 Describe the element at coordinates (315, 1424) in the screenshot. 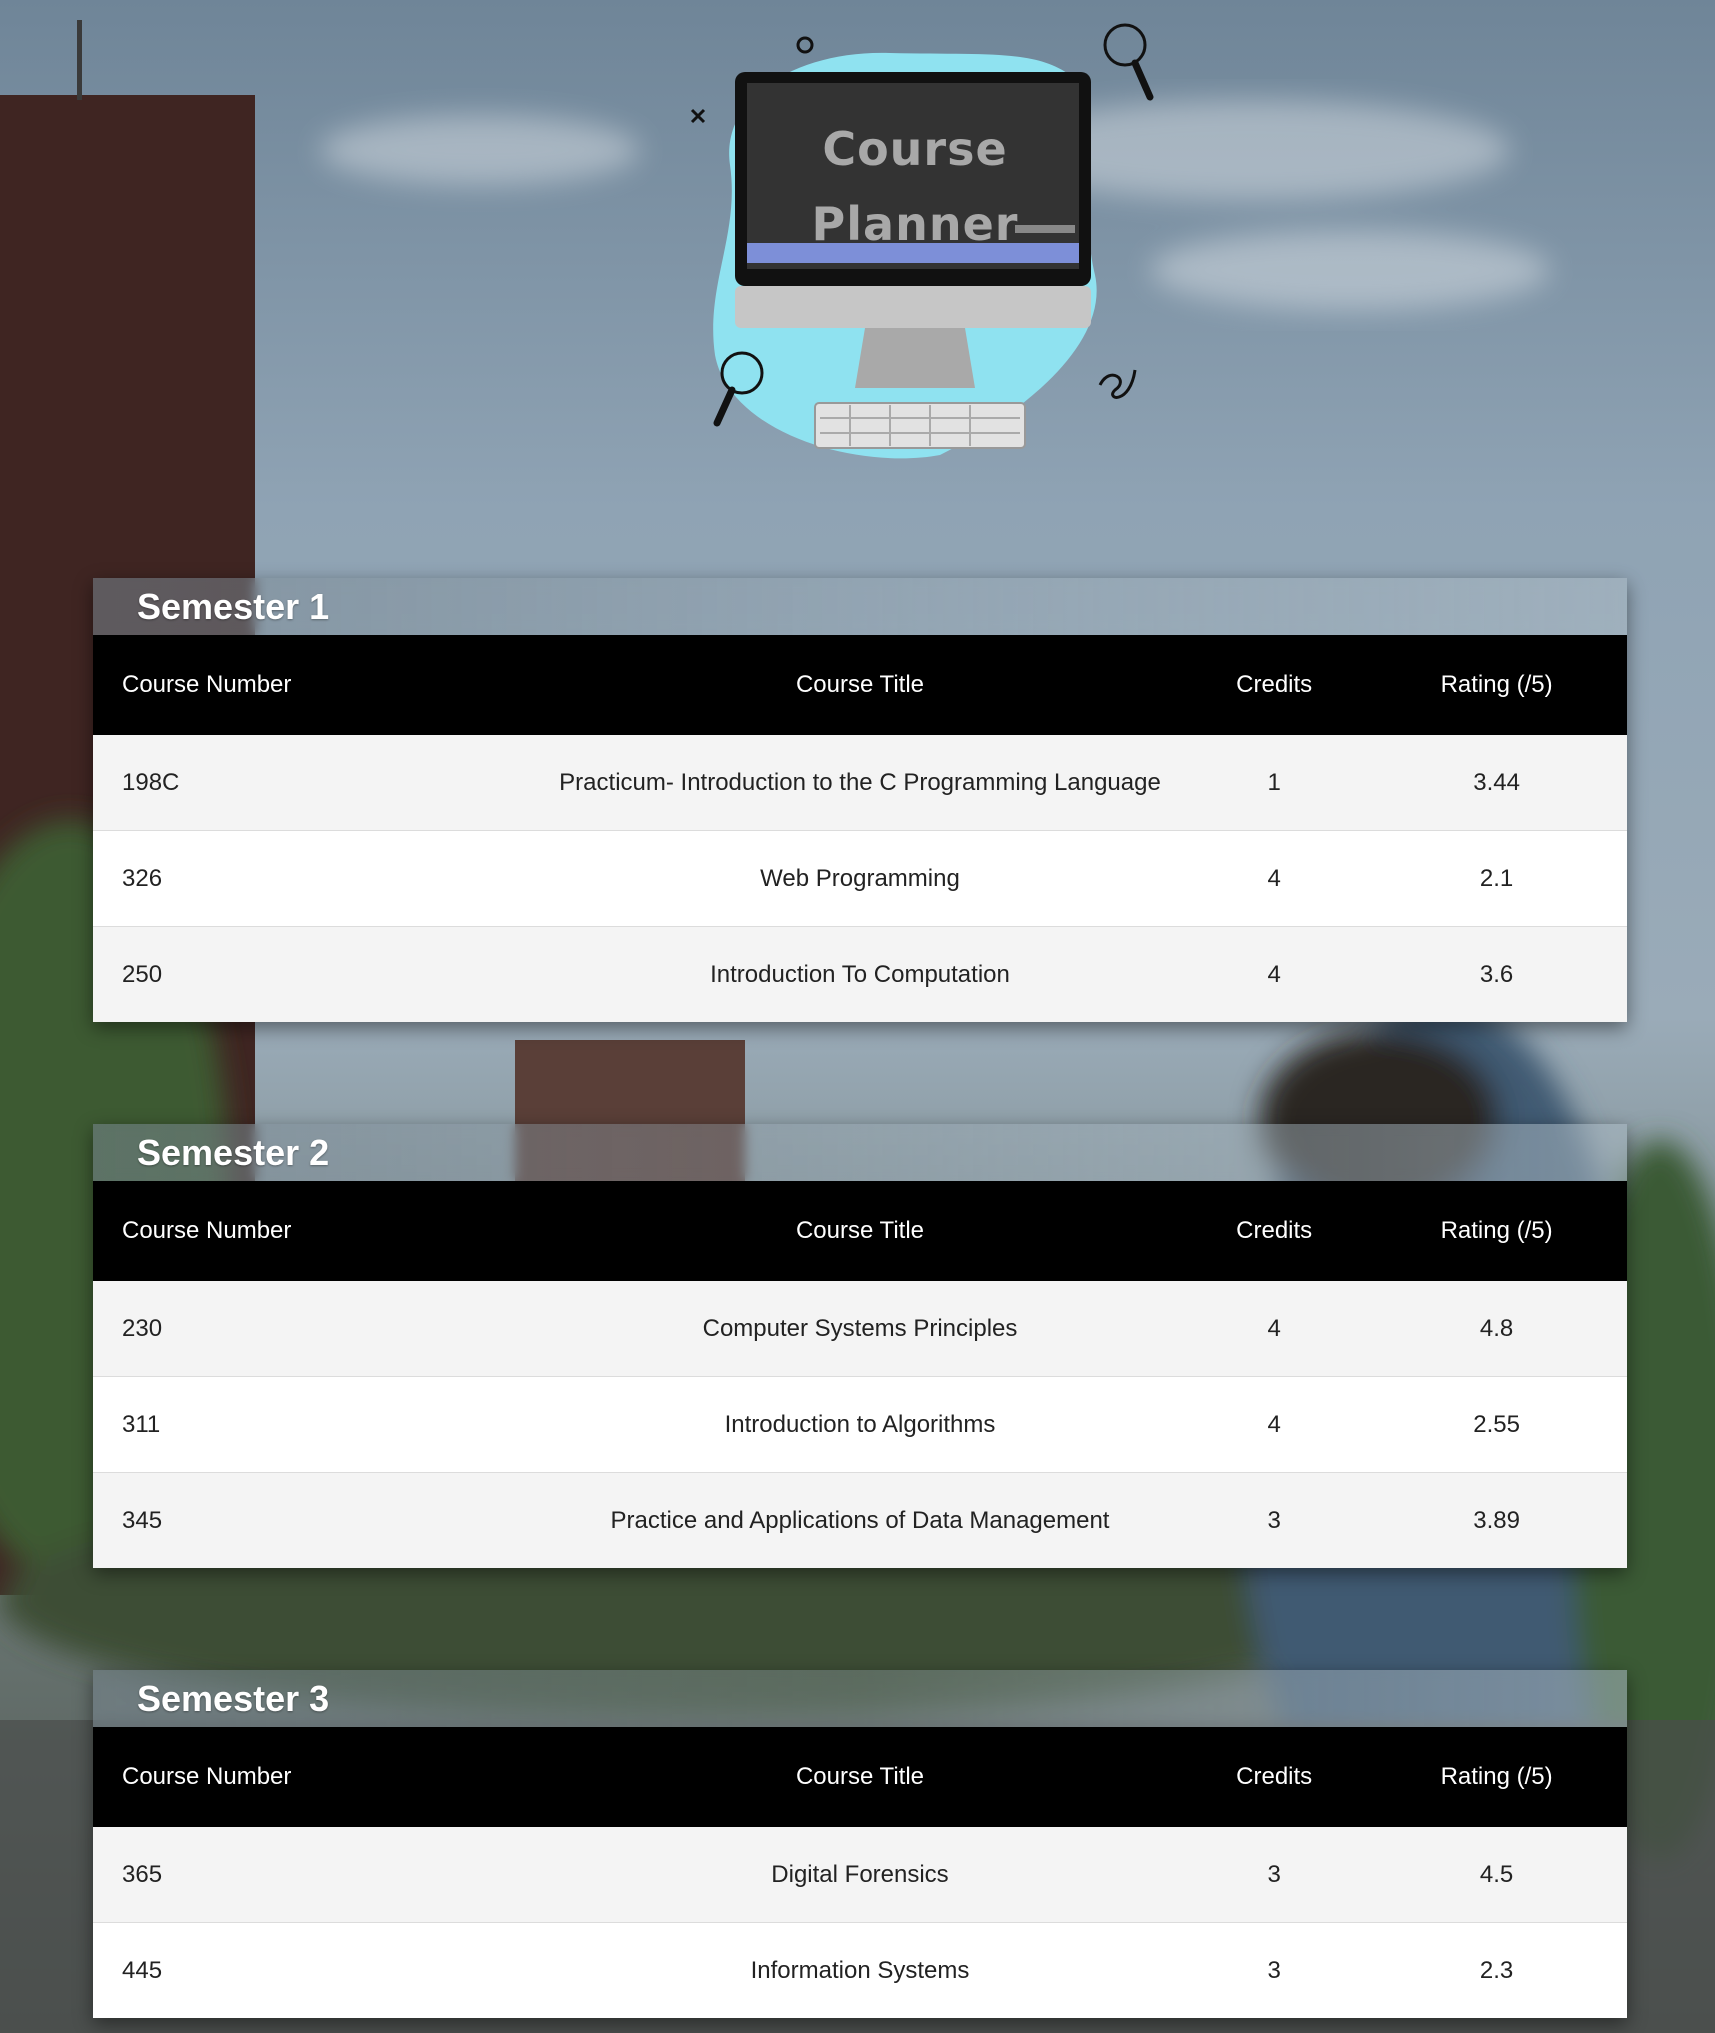

I see `course-number-cell: 311` at that location.